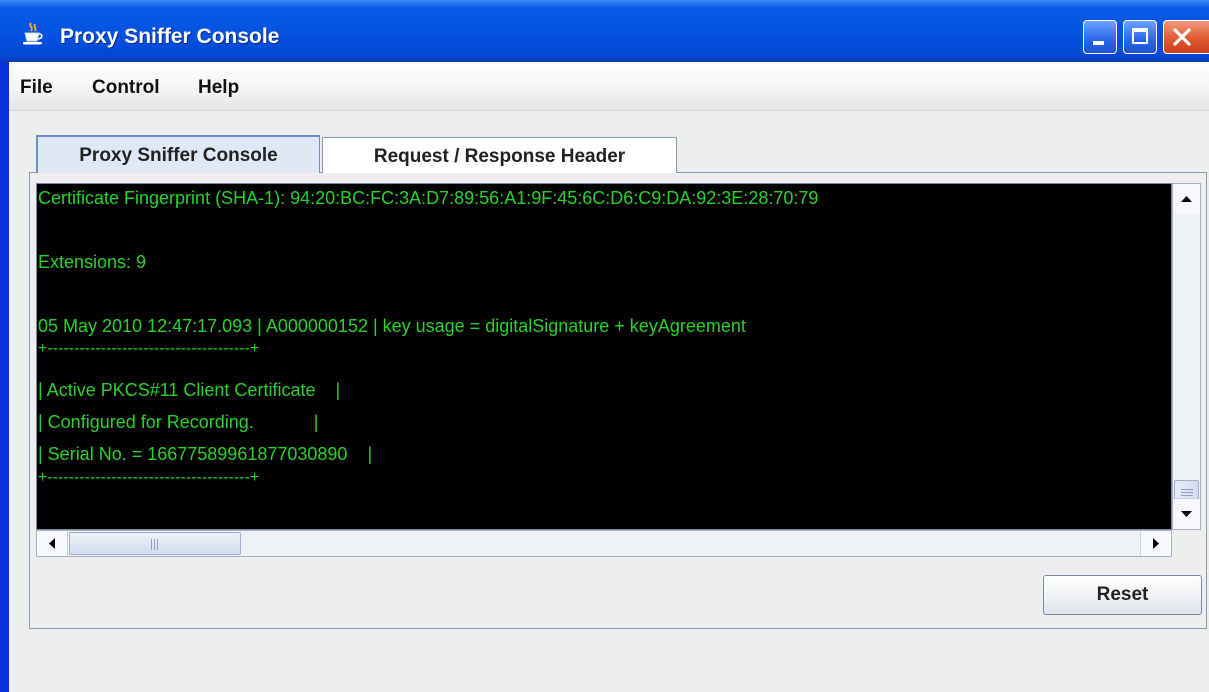 Image resolution: width=1209 pixels, height=692 pixels. Describe the element at coordinates (1186, 543) in the screenshot. I see `scroll-corner` at that location.